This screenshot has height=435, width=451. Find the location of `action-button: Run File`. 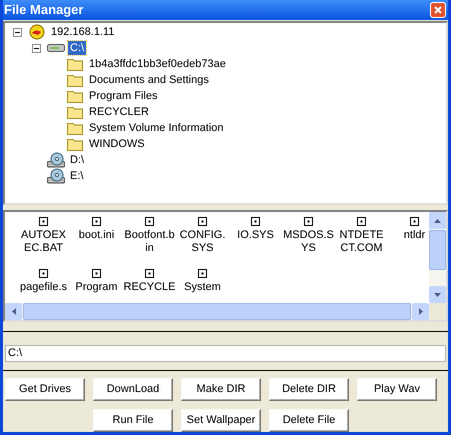

action-button: Run File is located at coordinates (133, 420).